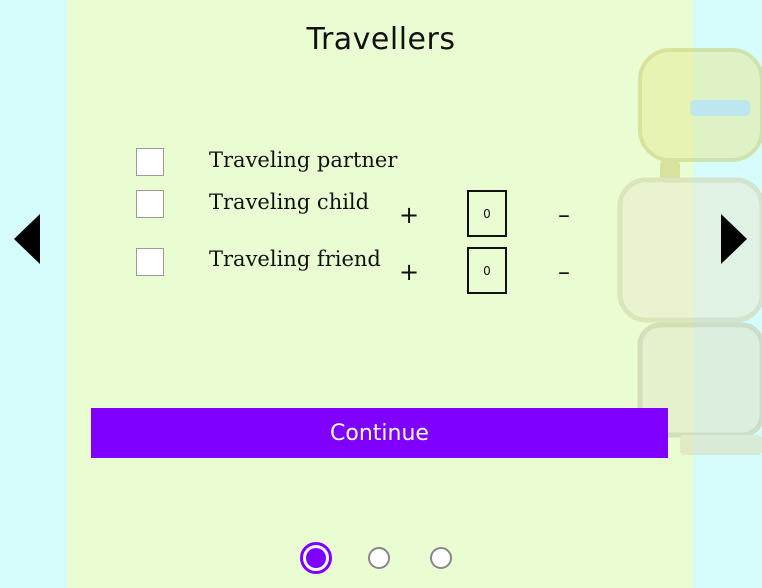 This screenshot has height=588, width=762. What do you see at coordinates (381, 39) in the screenshot?
I see `page-title: Travellers` at bounding box center [381, 39].